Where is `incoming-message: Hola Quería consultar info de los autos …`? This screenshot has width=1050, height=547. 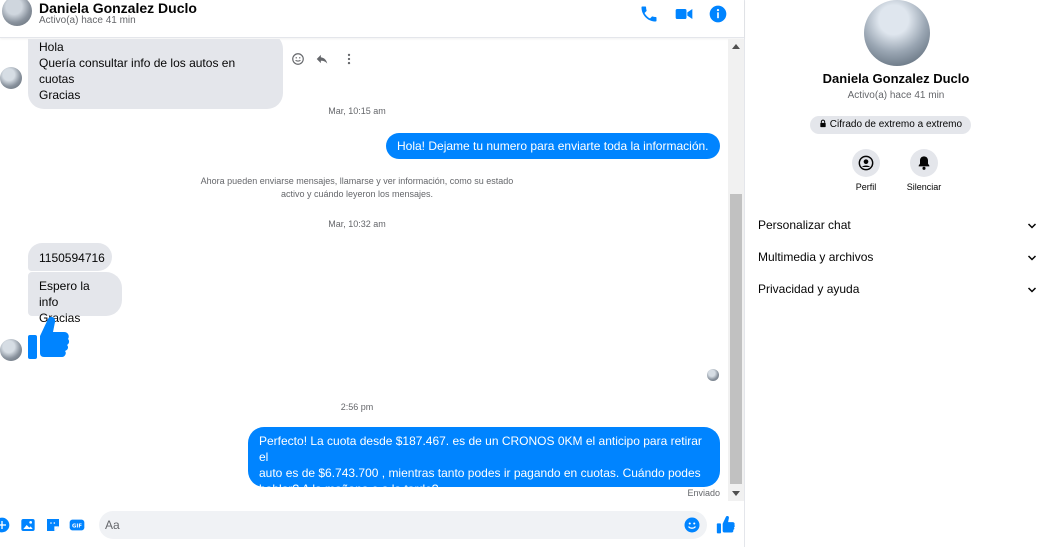 incoming-message: Hola Quería consultar info de los autos … is located at coordinates (155, 74).